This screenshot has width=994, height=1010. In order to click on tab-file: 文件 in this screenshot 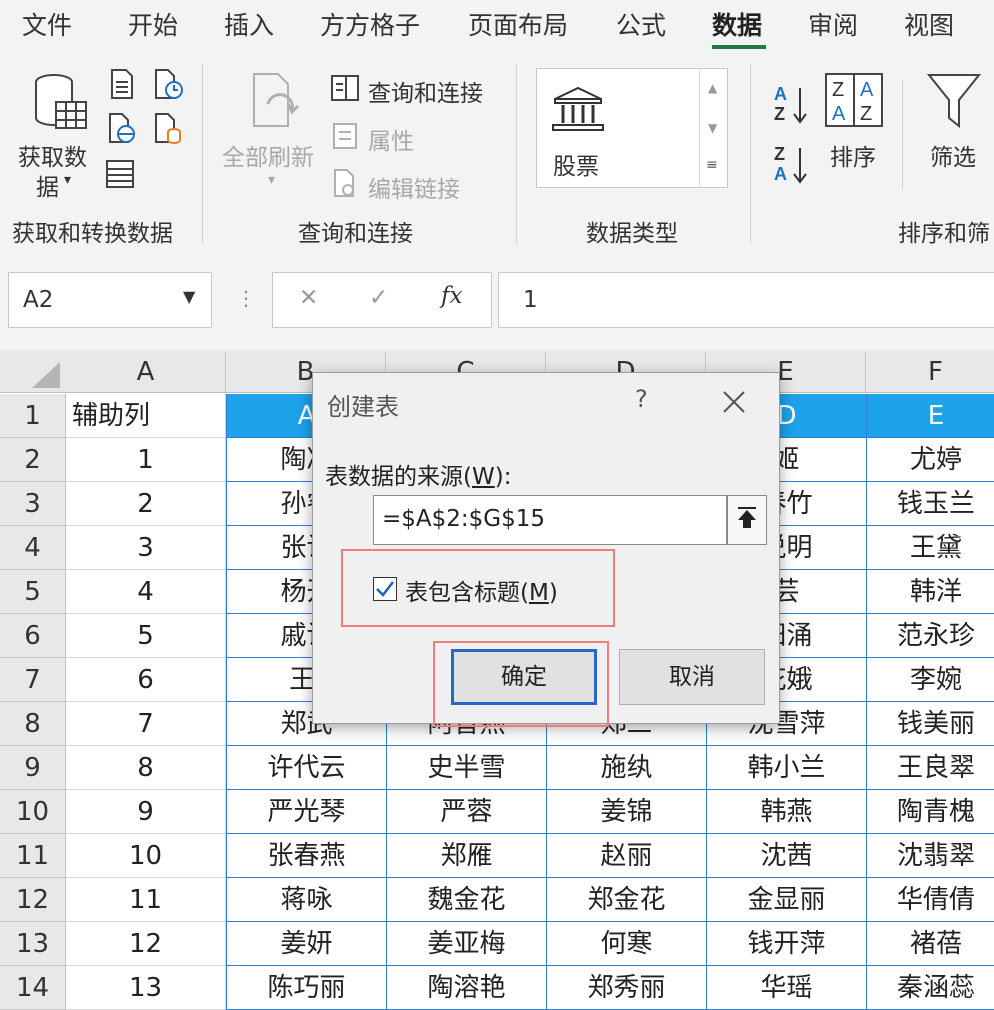, I will do `click(47, 24)`.